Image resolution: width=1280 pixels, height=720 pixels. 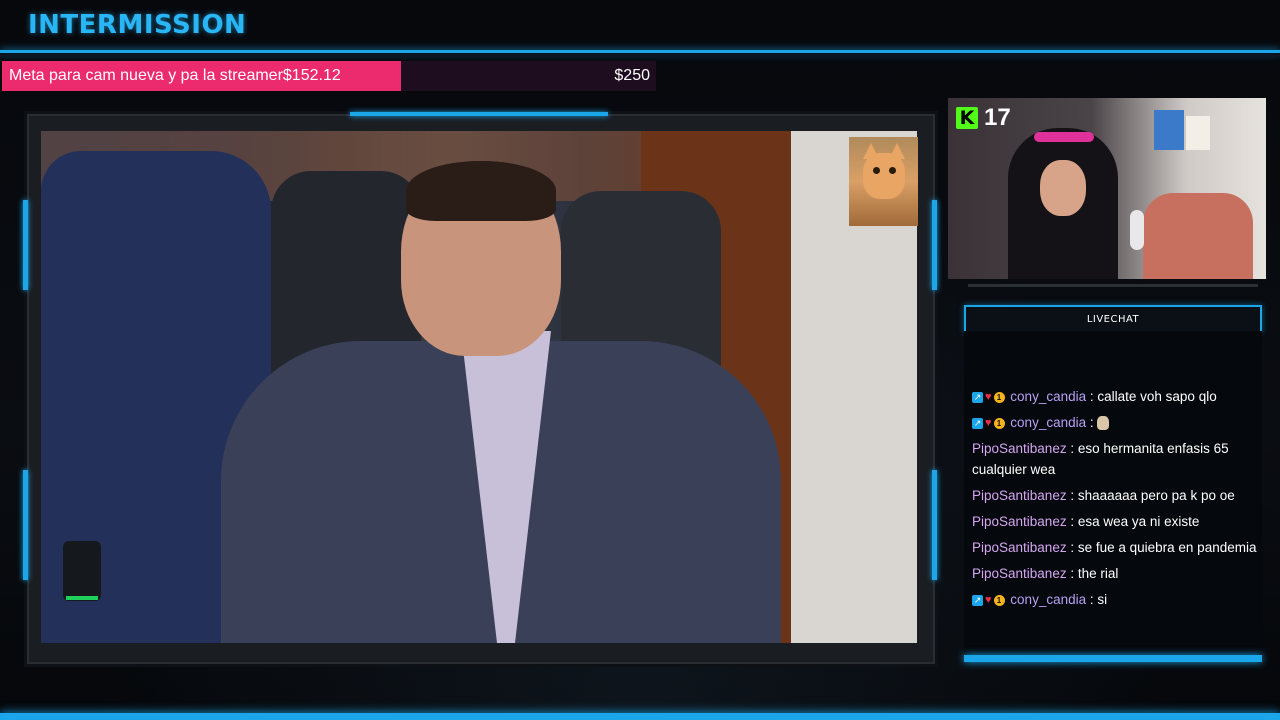 What do you see at coordinates (25, 245) in the screenshot?
I see `frame-left-accent` at bounding box center [25, 245].